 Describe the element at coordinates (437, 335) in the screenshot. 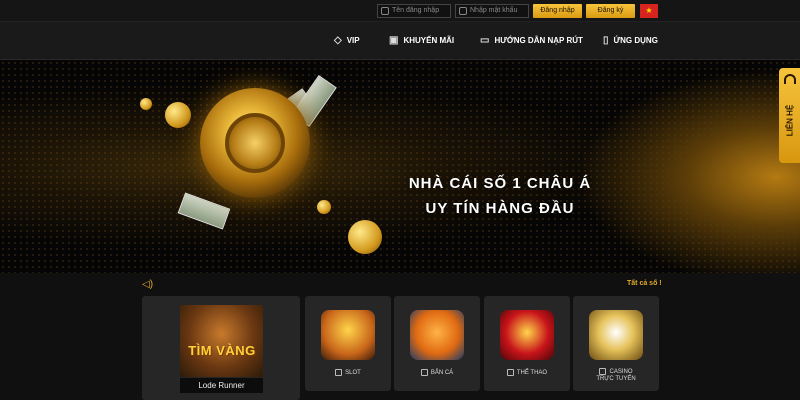

I see `fish-icon` at that location.